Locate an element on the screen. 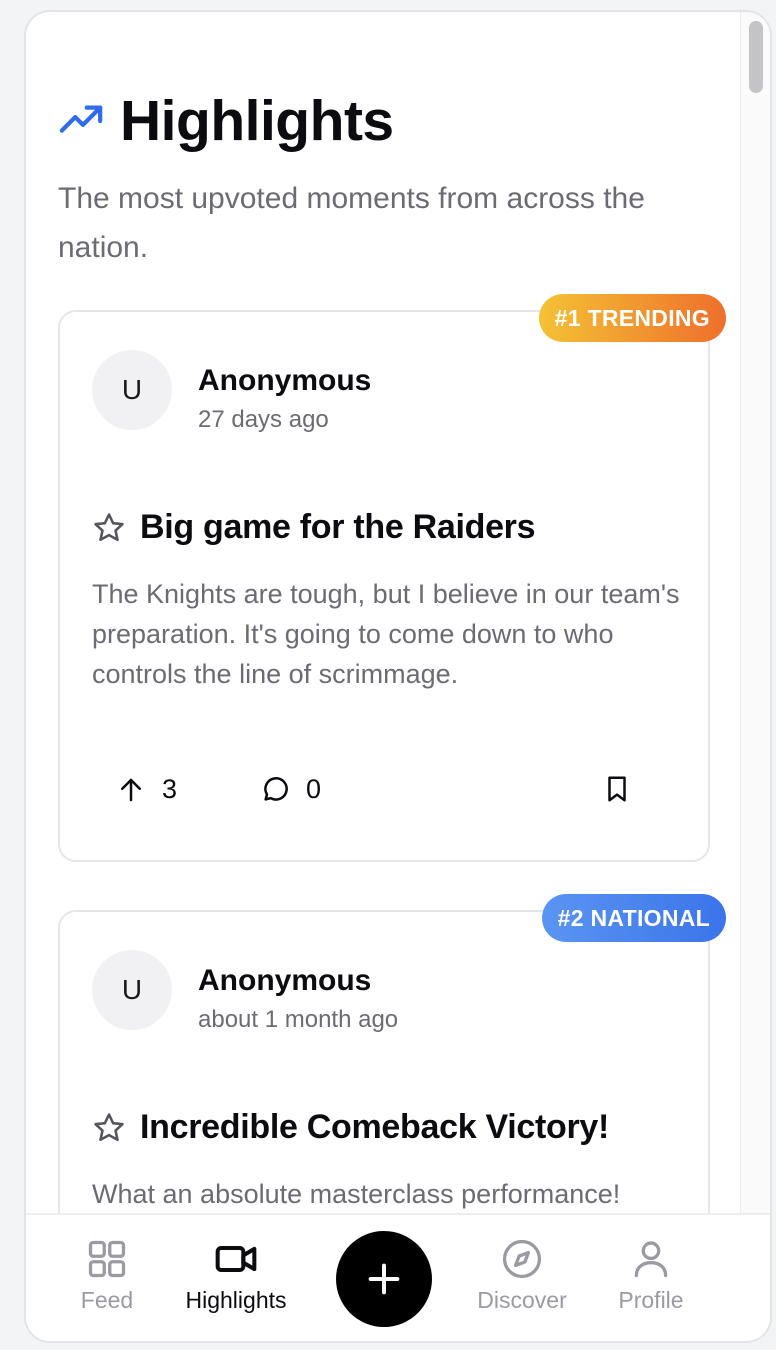 Image resolution: width=776 pixels, height=1350 pixels. video-camera-icon is located at coordinates (236, 1259).